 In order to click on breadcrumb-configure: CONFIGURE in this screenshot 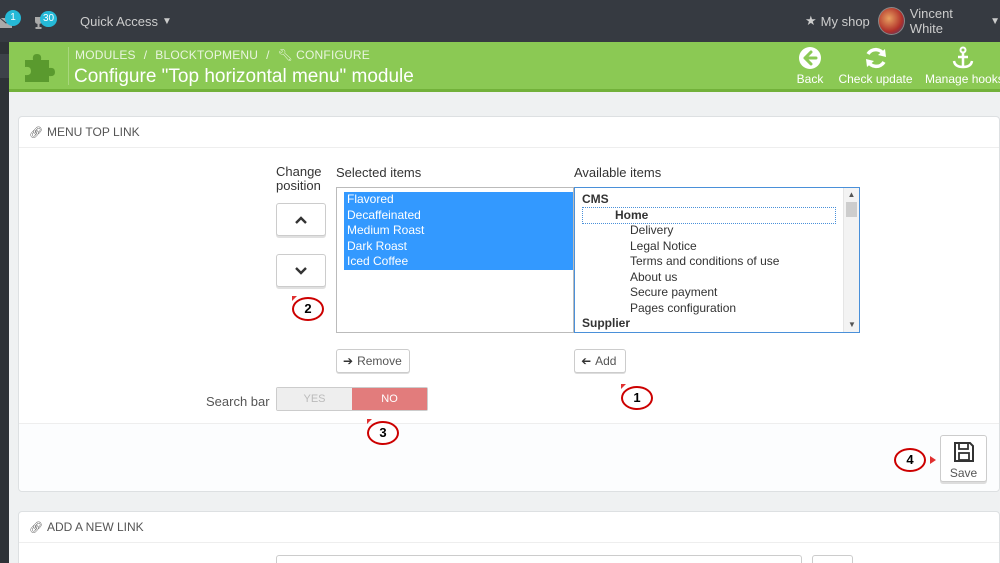, I will do `click(333, 55)`.